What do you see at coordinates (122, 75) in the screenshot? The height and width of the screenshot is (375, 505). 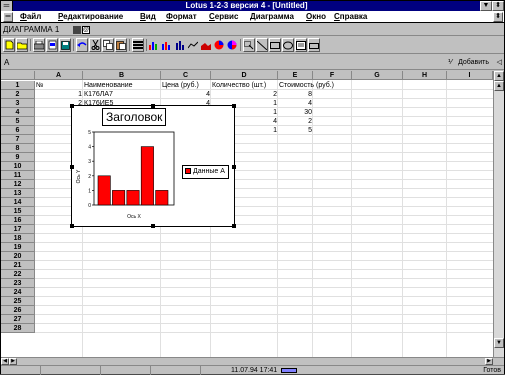 I see `column-header: B` at bounding box center [122, 75].